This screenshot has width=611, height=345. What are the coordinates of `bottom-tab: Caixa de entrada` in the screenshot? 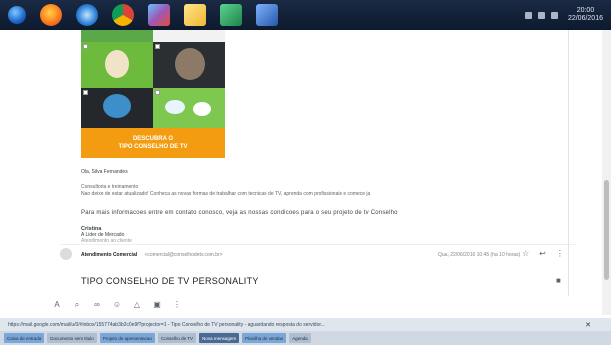 It's located at (24, 338).